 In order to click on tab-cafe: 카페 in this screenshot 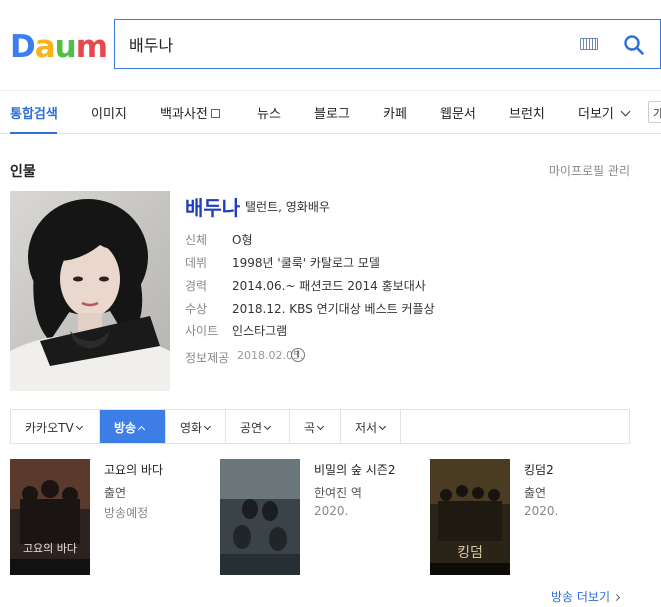, I will do `click(395, 112)`.